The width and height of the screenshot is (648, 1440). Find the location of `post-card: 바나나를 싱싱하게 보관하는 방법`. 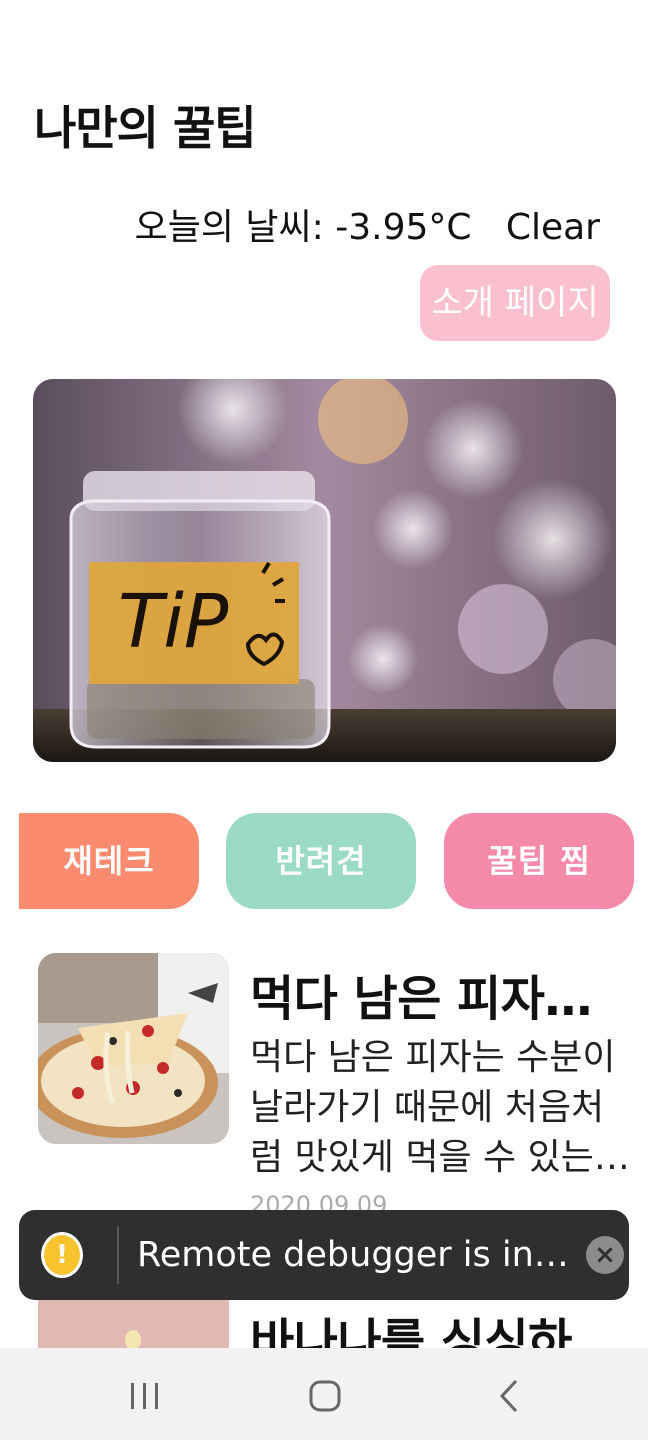

post-card: 바나나를 싱싱하게 보관하는 방법 is located at coordinates (338, 1368).